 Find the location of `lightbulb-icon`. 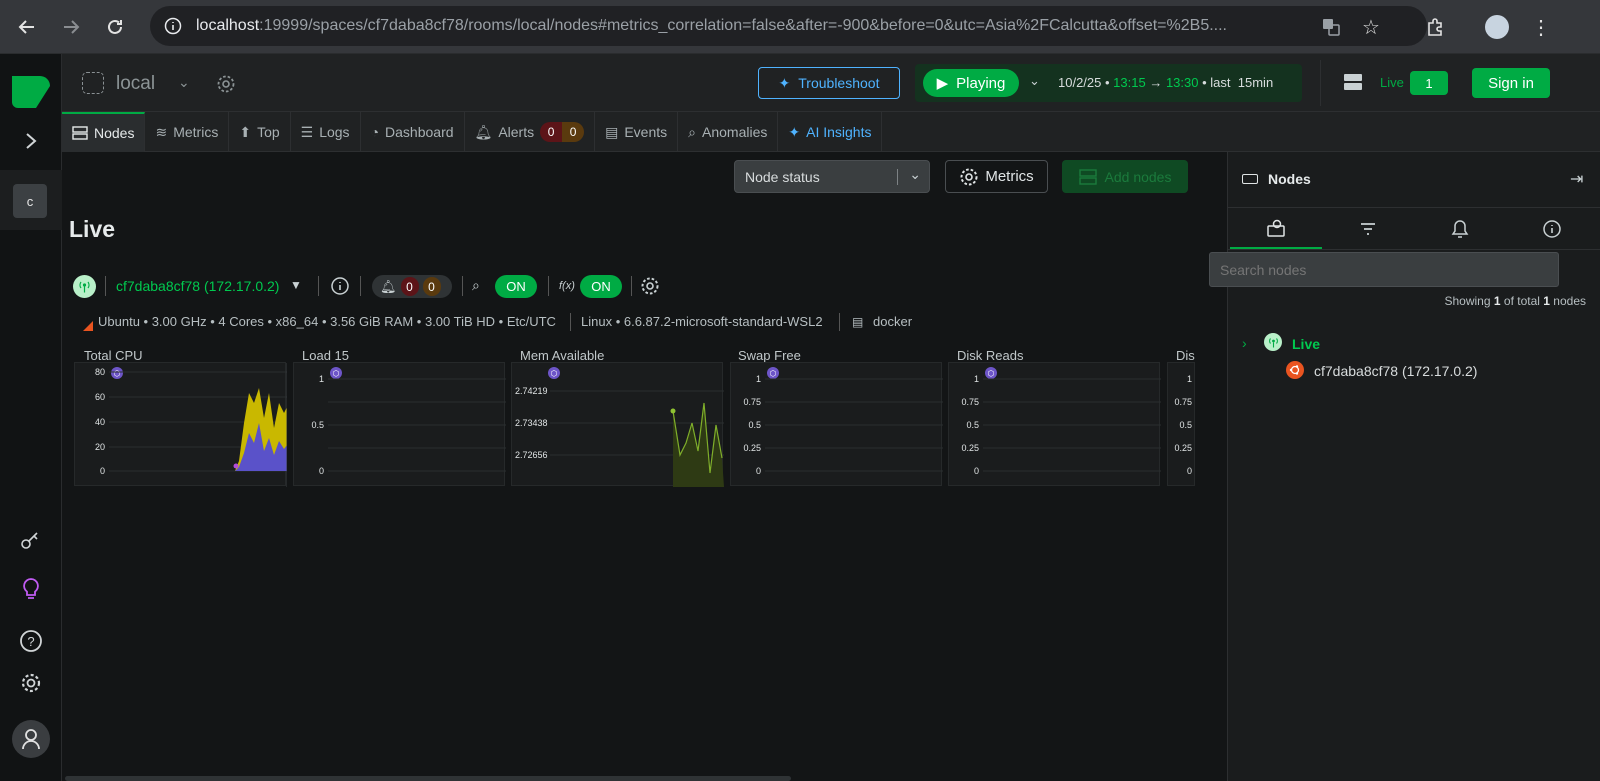

lightbulb-icon is located at coordinates (31, 589).